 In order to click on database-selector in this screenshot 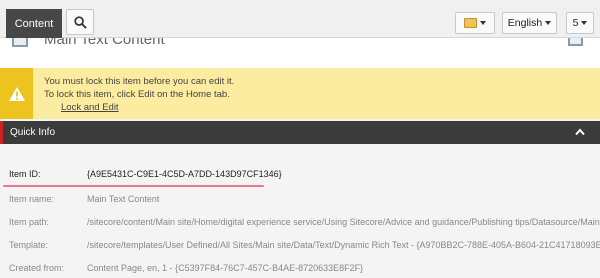, I will do `click(475, 23)`.